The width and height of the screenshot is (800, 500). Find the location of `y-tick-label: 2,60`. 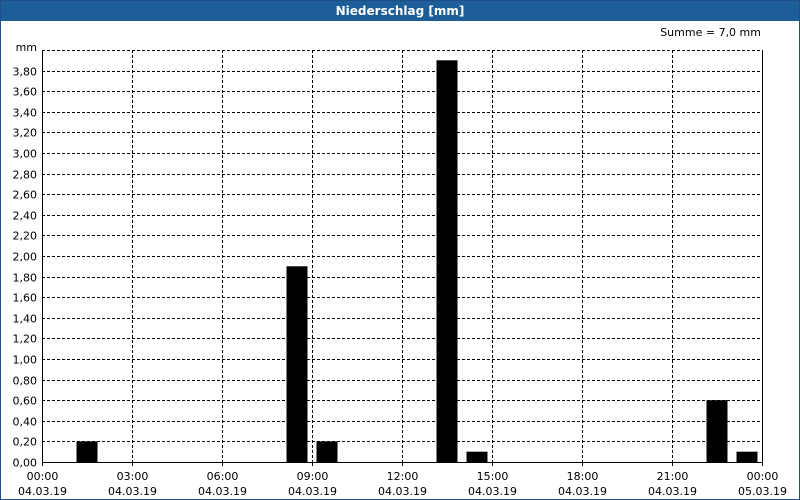

y-tick-label: 2,60 is located at coordinates (25, 195).